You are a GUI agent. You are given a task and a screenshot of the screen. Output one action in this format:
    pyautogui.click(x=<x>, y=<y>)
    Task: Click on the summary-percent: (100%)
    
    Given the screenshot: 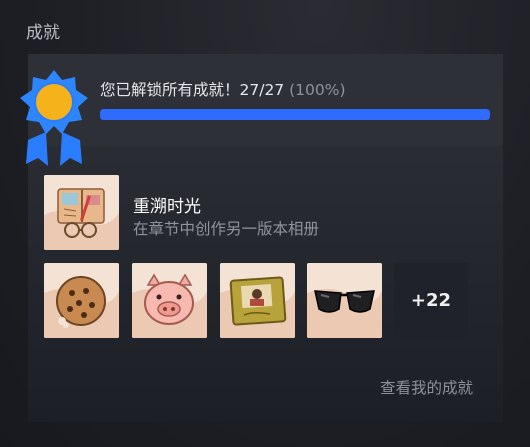 What is the action you would take?
    pyautogui.click(x=317, y=90)
    